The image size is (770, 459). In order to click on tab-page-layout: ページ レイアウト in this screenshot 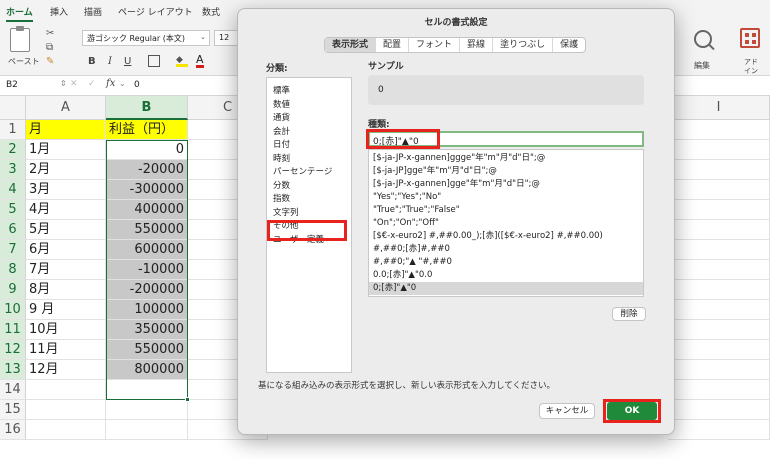, I will do `click(155, 11)`.